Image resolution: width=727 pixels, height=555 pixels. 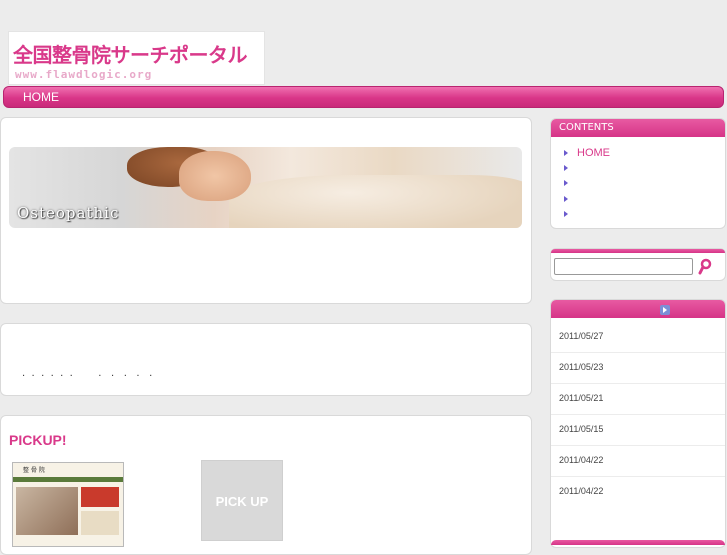 What do you see at coordinates (586, 127) in the screenshot?
I see `contents-heading: CONTENTS` at bounding box center [586, 127].